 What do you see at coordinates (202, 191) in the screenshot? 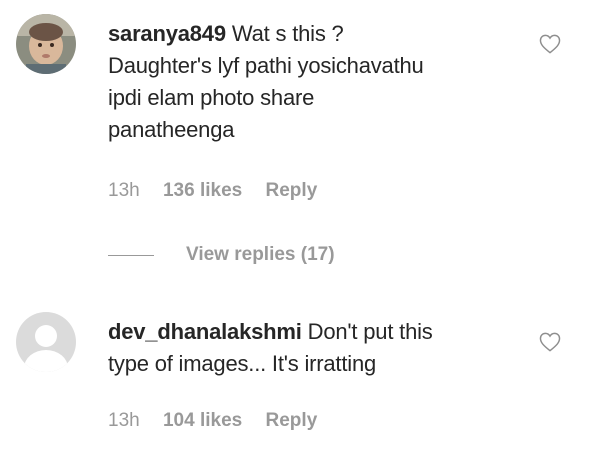
I see `likes-count: 136 likes` at bounding box center [202, 191].